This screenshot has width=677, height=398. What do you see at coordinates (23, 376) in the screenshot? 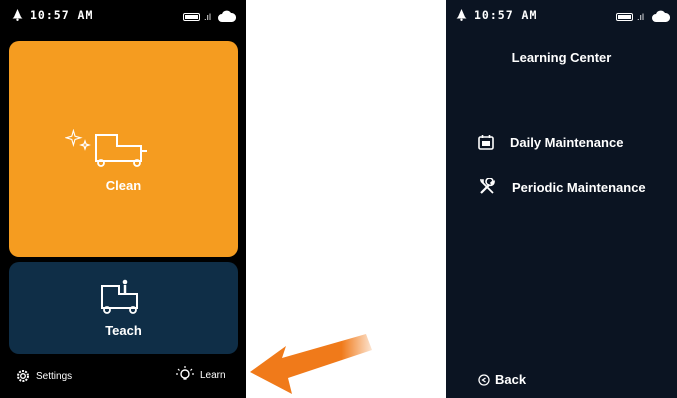
I see `gear-icon` at bounding box center [23, 376].